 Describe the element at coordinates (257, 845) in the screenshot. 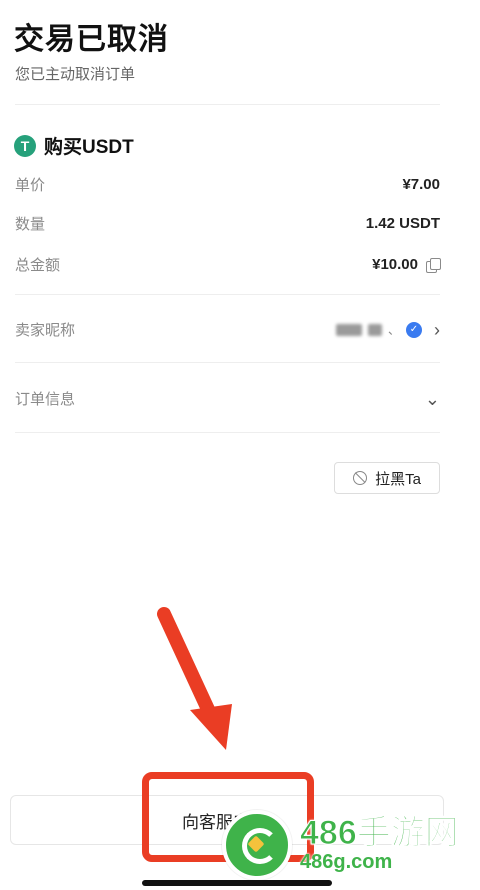

I see `watermark-logo-icon` at that location.